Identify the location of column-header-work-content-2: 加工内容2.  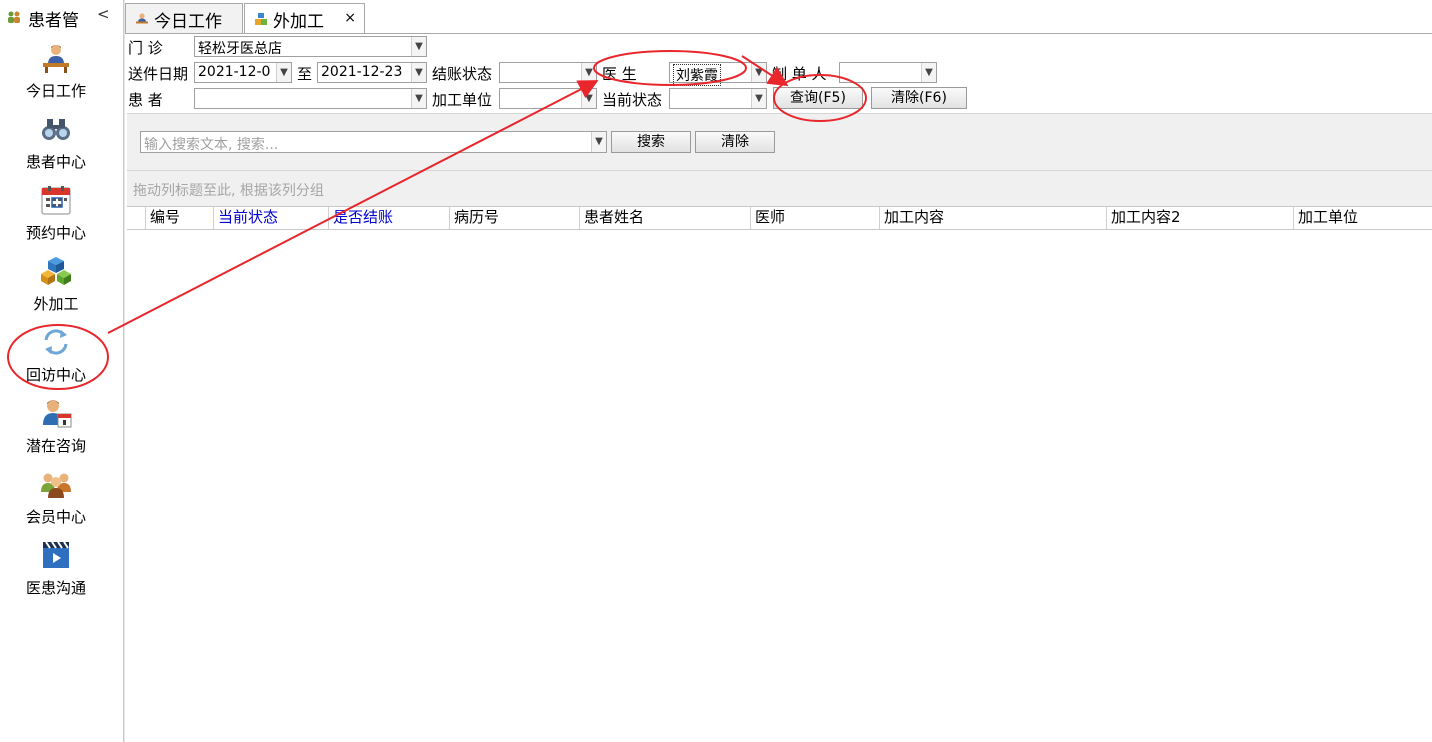
(1200, 218).